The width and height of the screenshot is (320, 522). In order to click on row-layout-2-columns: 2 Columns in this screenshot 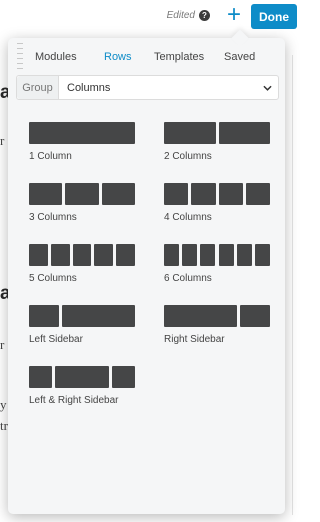, I will do `click(217, 142)`.